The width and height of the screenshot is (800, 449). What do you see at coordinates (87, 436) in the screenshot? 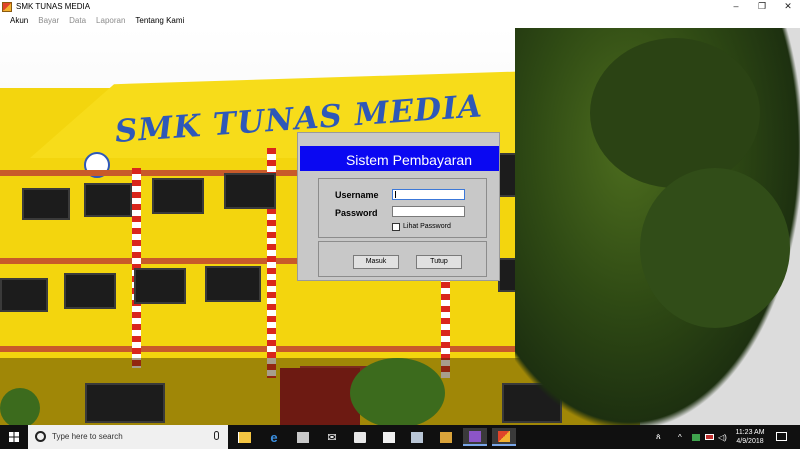
I see `search-placeholder: Type here to search` at bounding box center [87, 436].